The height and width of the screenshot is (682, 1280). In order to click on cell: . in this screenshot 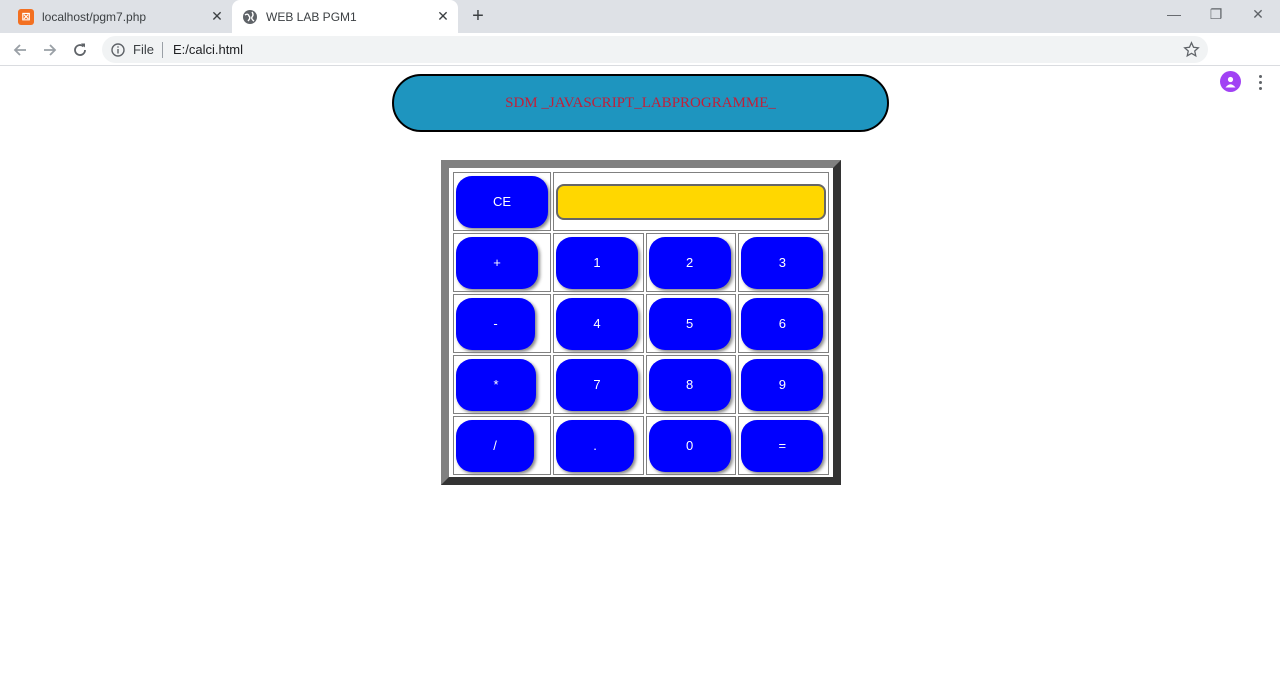, I will do `click(598, 445)`.